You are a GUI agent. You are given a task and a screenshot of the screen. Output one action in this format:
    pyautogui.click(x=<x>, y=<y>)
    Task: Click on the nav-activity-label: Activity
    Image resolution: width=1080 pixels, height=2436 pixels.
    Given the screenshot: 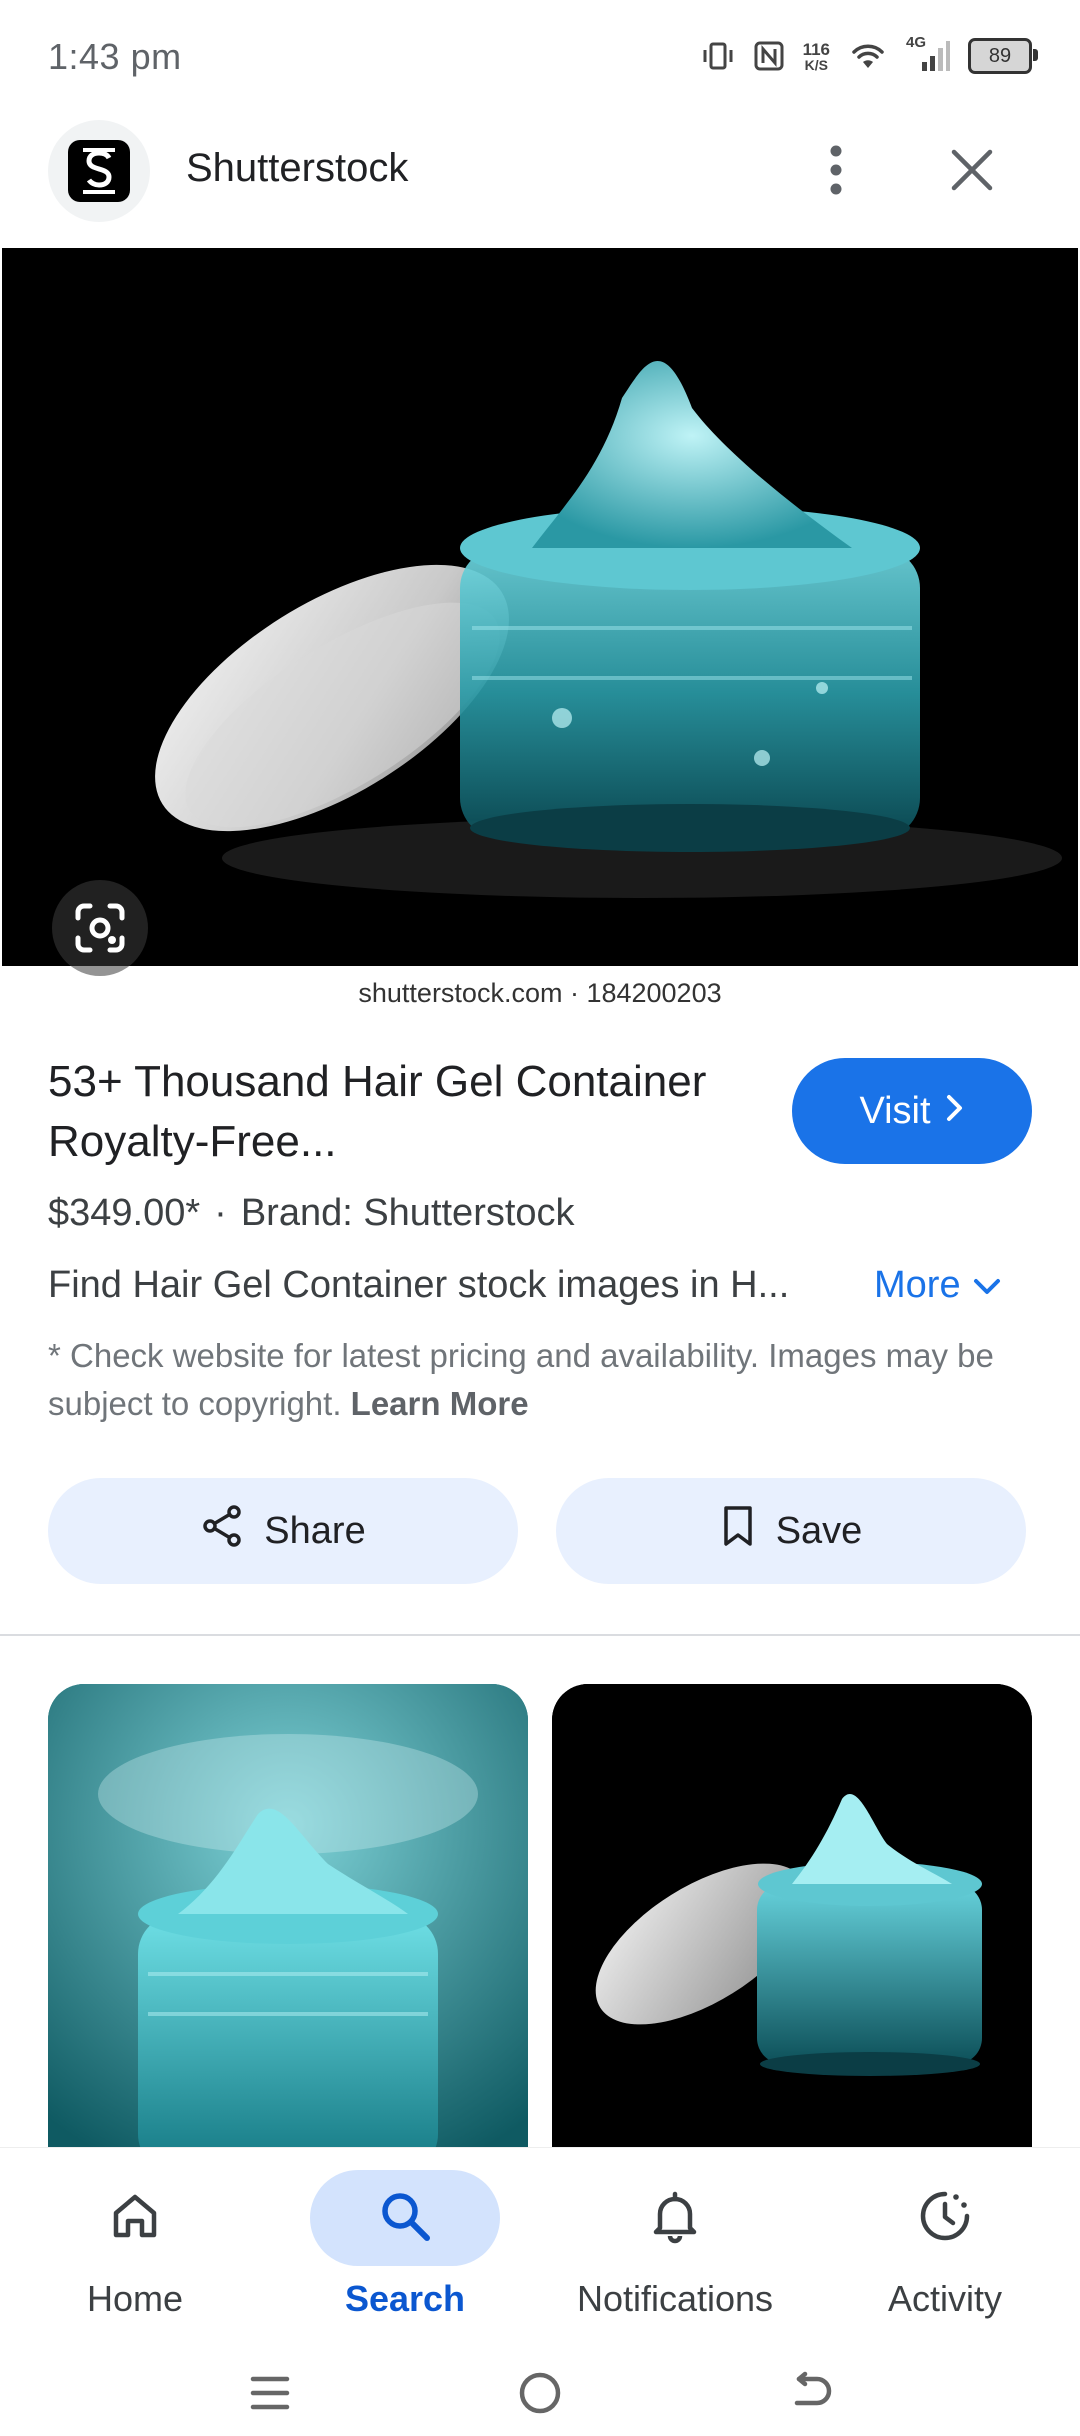 What is the action you would take?
    pyautogui.click(x=944, y=2298)
    